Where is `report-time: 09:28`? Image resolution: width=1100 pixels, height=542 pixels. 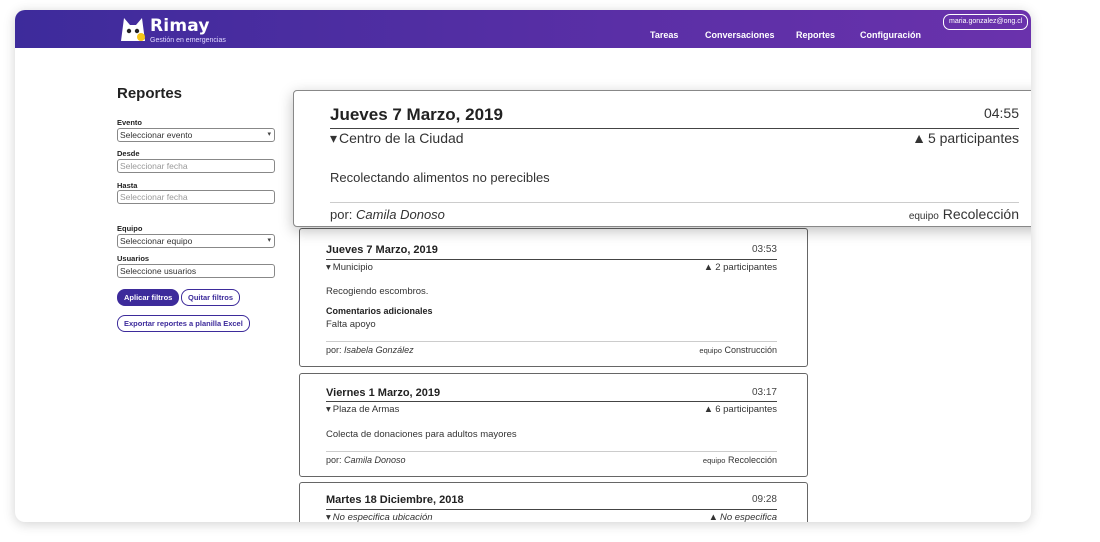
report-time: 09:28 is located at coordinates (764, 499).